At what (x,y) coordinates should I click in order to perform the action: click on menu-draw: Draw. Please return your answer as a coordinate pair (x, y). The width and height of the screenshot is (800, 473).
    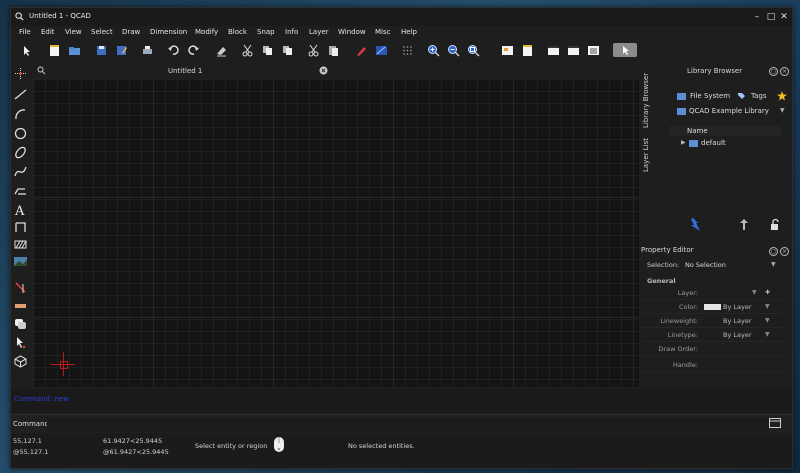
    Looking at the image, I should click on (131, 32).